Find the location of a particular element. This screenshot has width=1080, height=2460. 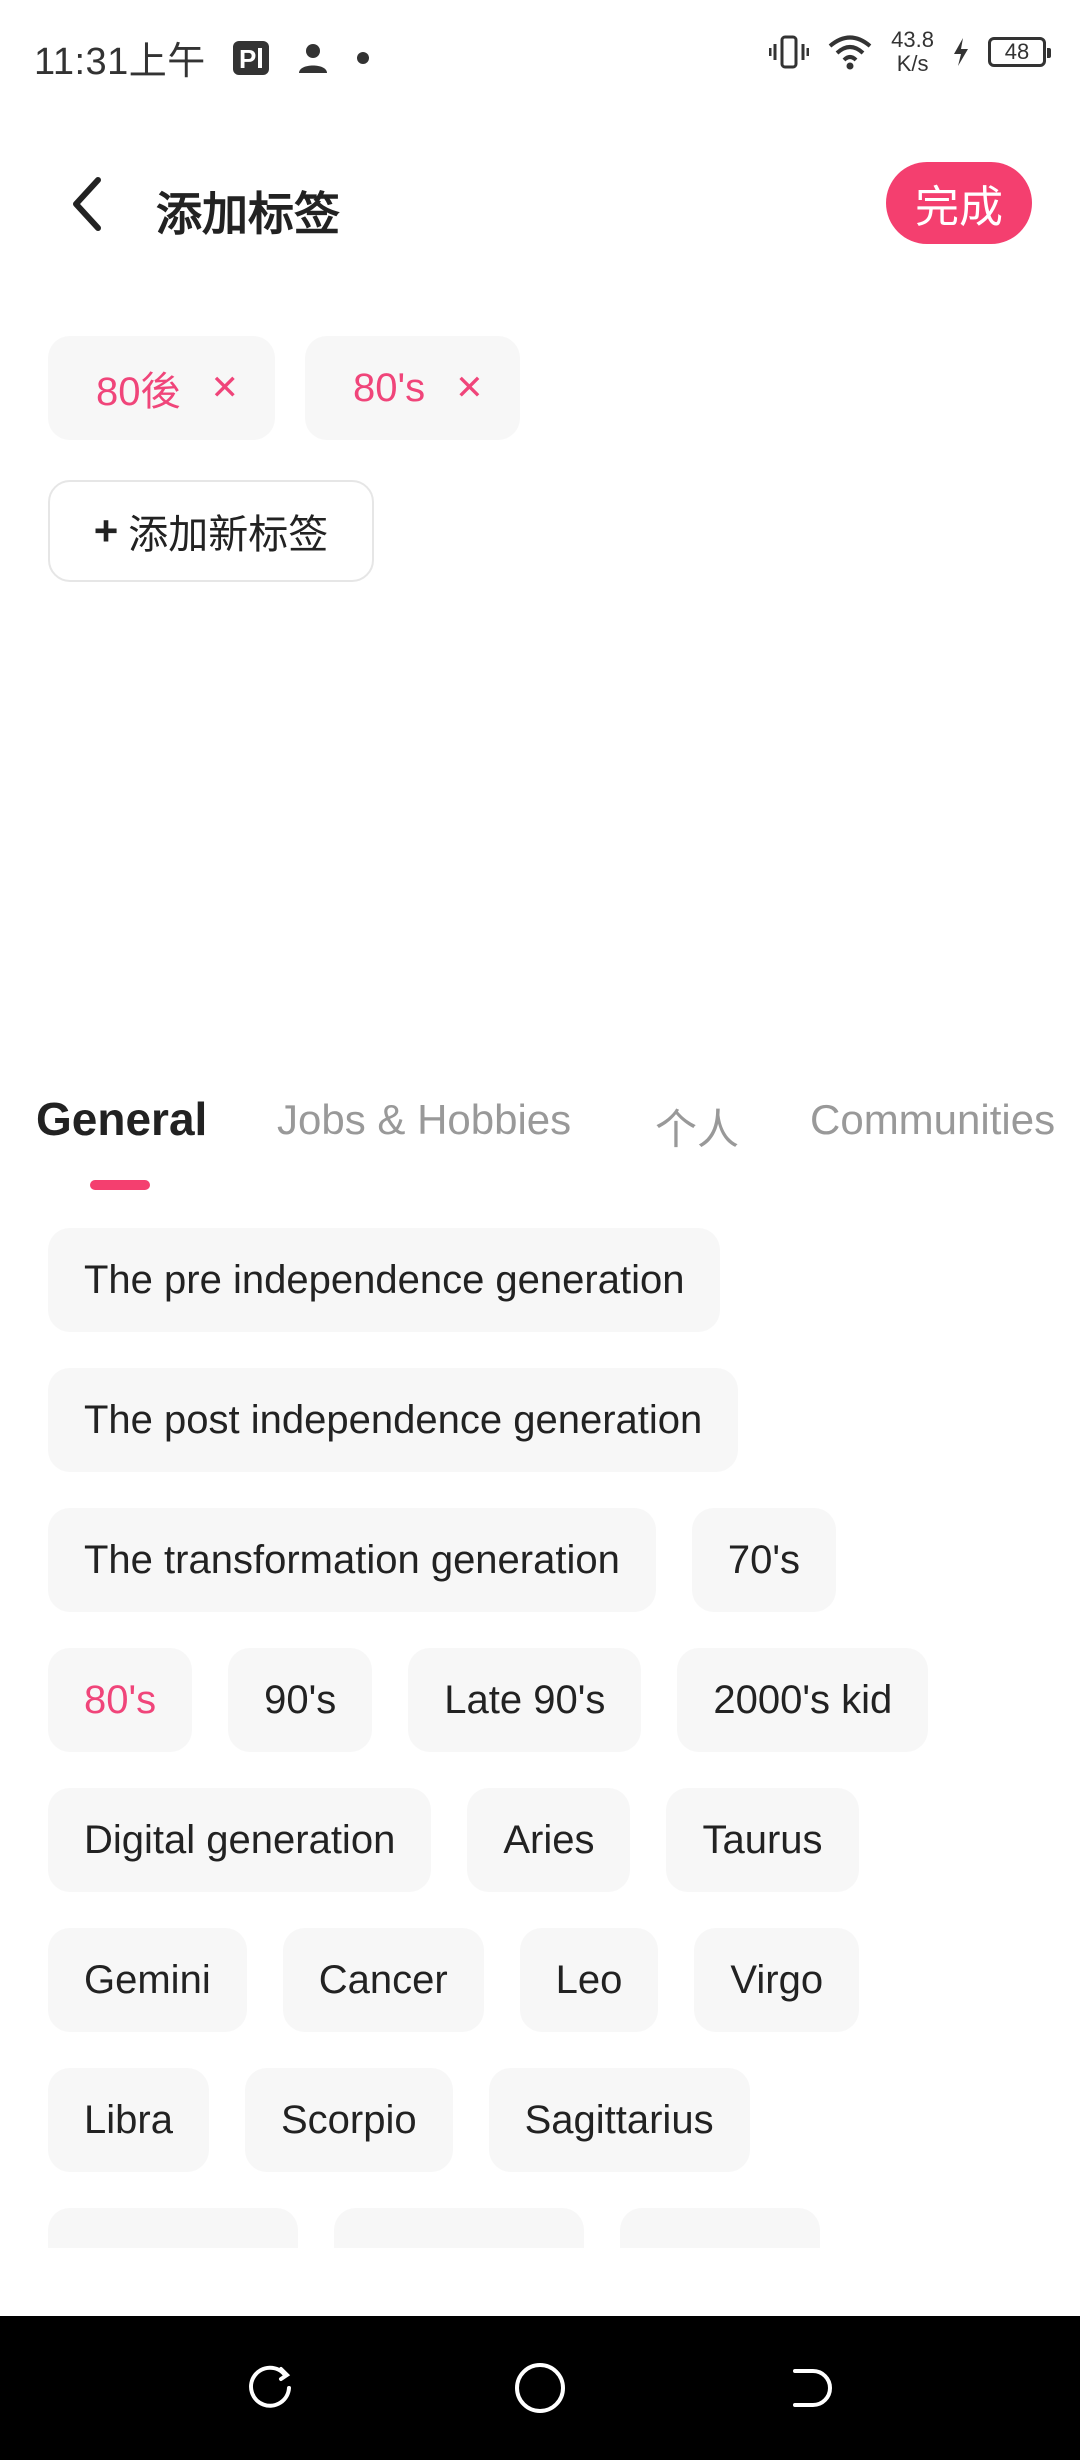

selected-tag-chip: 80後 ✕ is located at coordinates (161, 388).